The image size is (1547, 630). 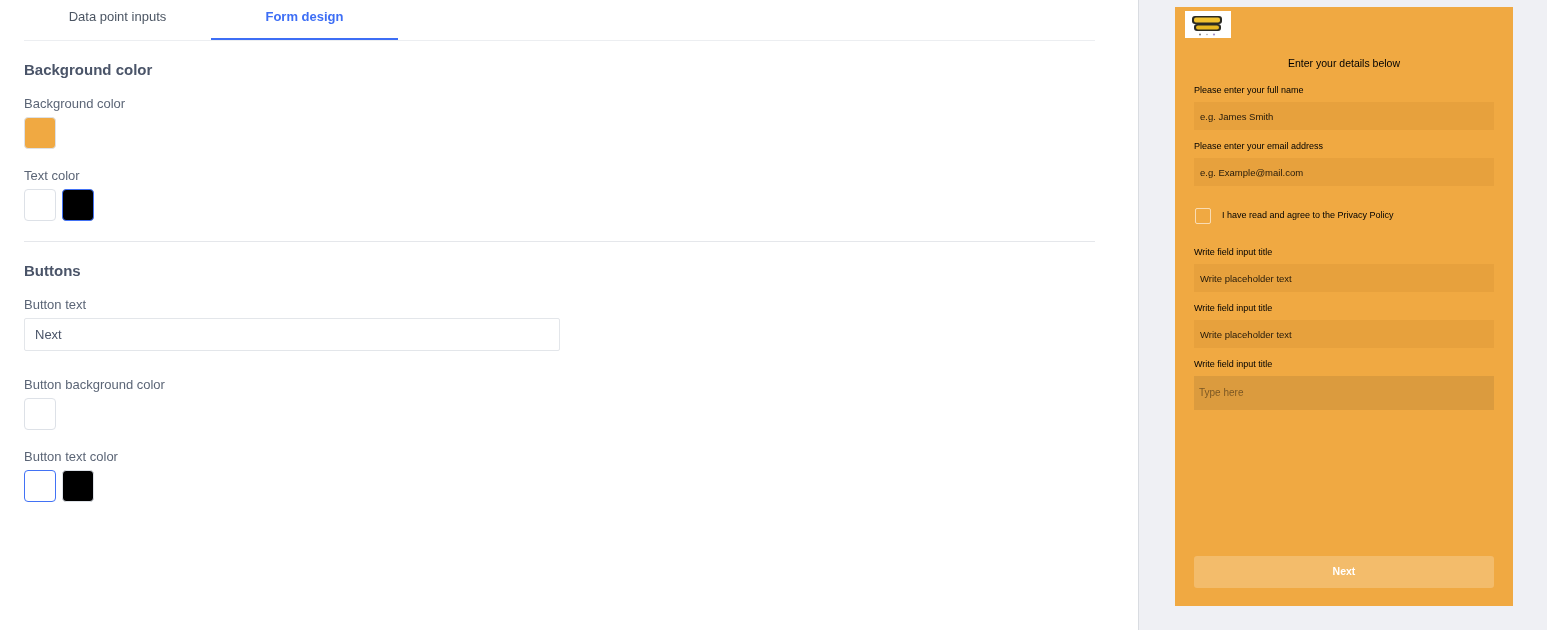 What do you see at coordinates (94, 385) in the screenshot?
I see `field-label: Button background color` at bounding box center [94, 385].